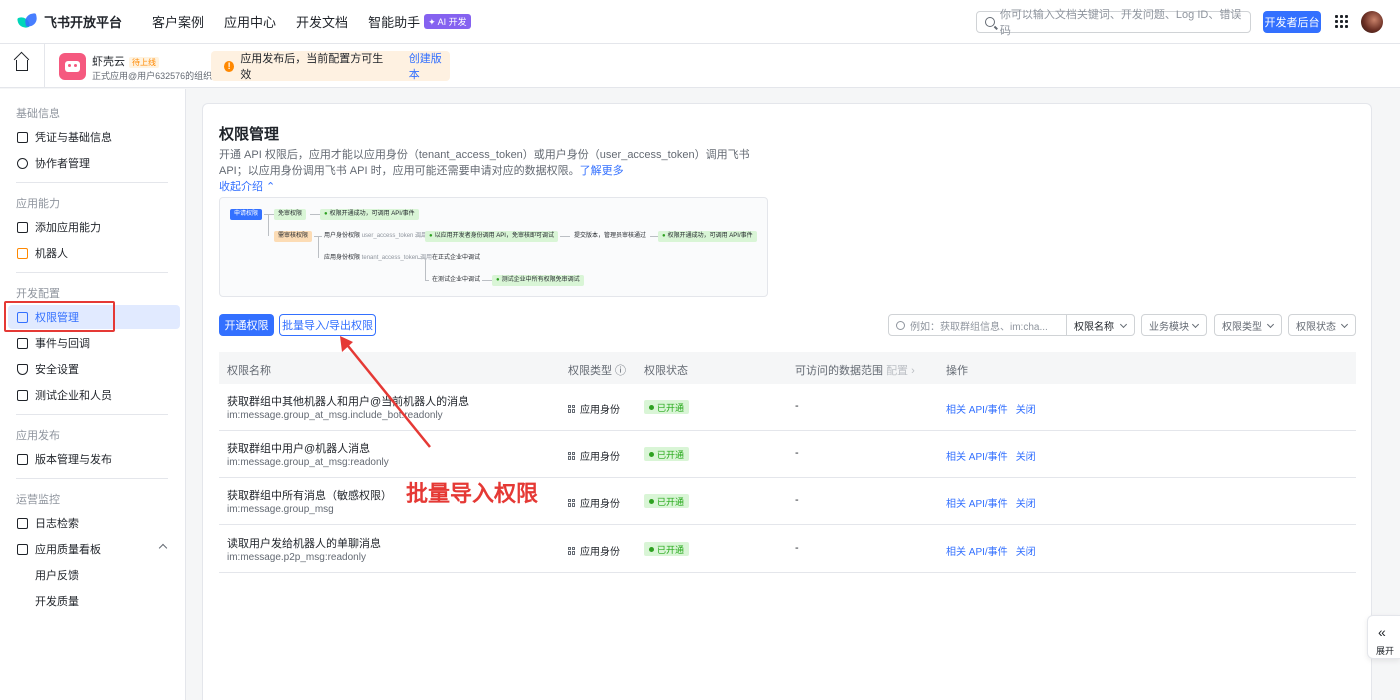 The width and height of the screenshot is (1400, 700). Describe the element at coordinates (385, 392) in the screenshot. I see `annotation-arrow` at that location.